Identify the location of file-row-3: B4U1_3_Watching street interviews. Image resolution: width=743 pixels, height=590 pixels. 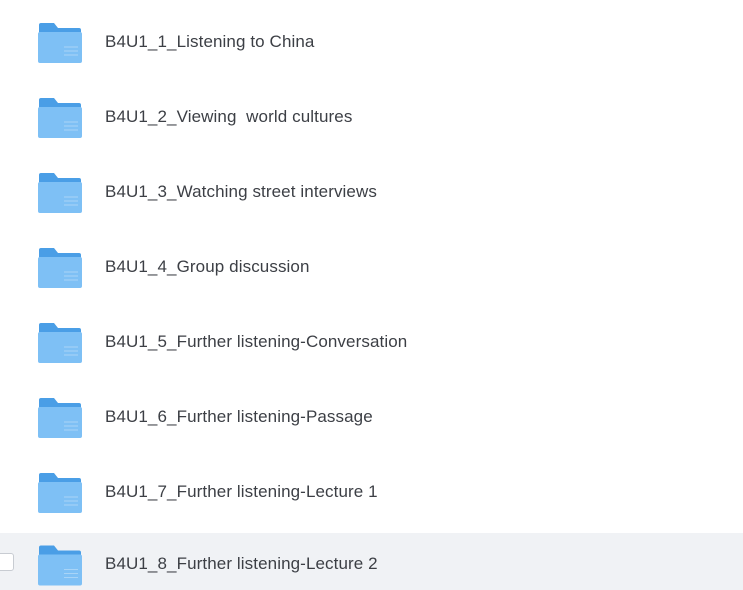
(371, 192).